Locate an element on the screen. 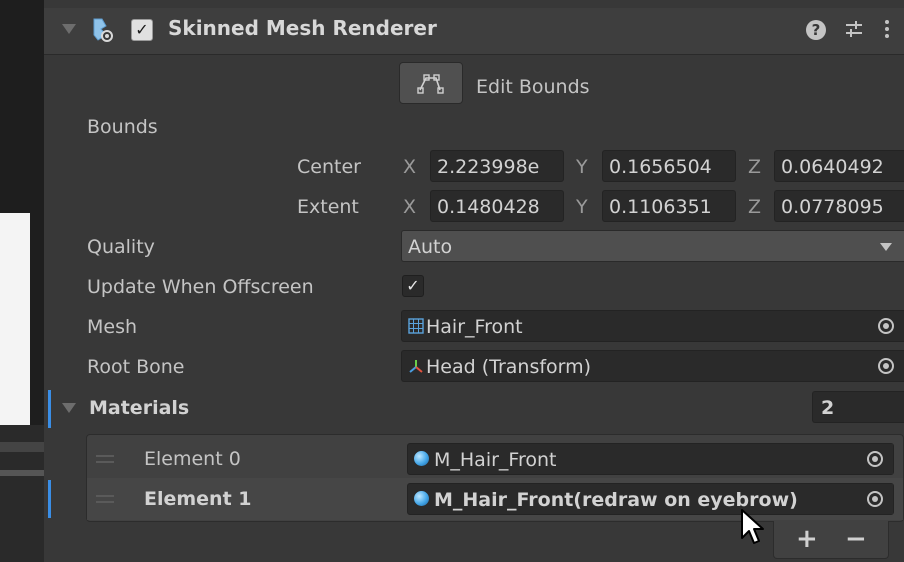 The height and width of the screenshot is (562, 904). center-y-field: 0.1656504 is located at coordinates (669, 166).